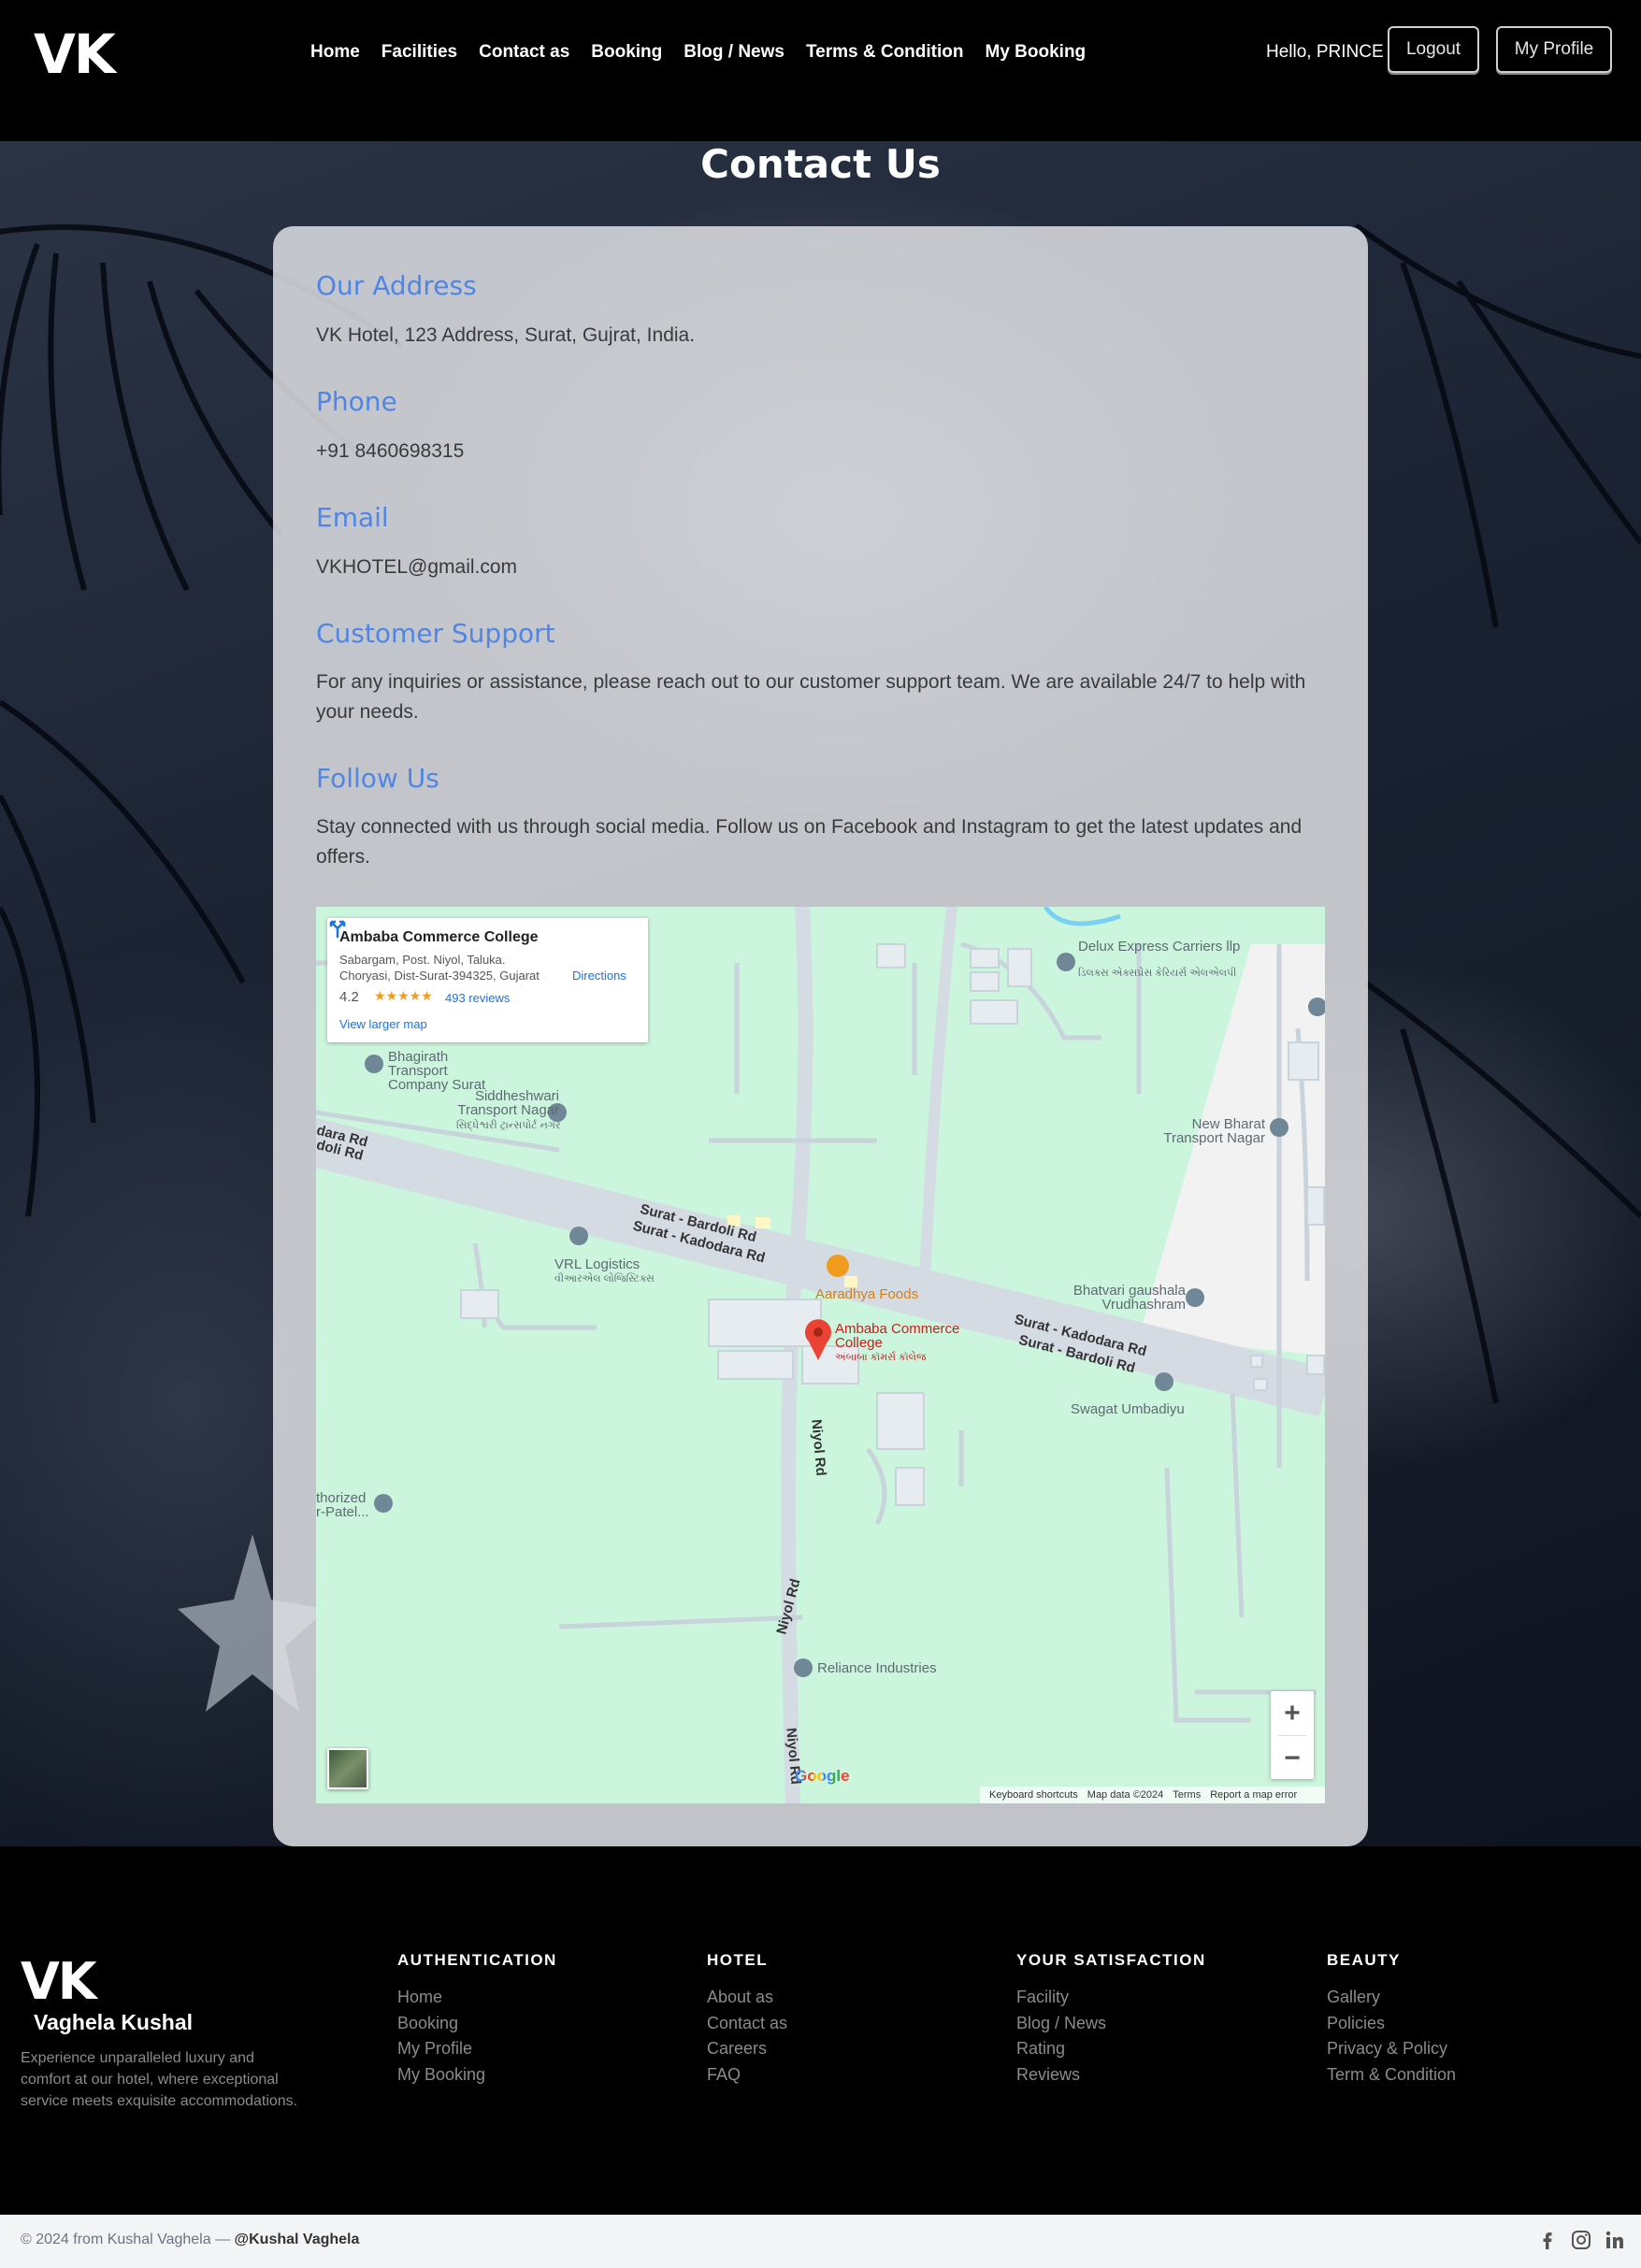  I want to click on reviews-link: 493 reviews, so click(477, 998).